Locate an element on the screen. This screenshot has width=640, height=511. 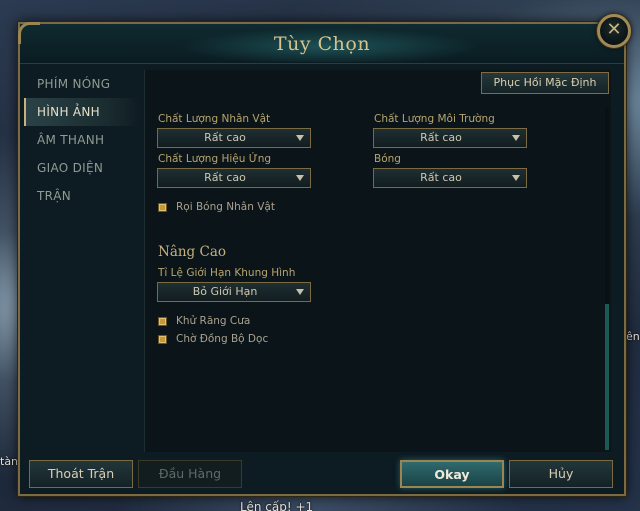
frame-rate-cap-label: Tỉ Lệ Giới Hạn Khung Hình is located at coordinates (227, 273).